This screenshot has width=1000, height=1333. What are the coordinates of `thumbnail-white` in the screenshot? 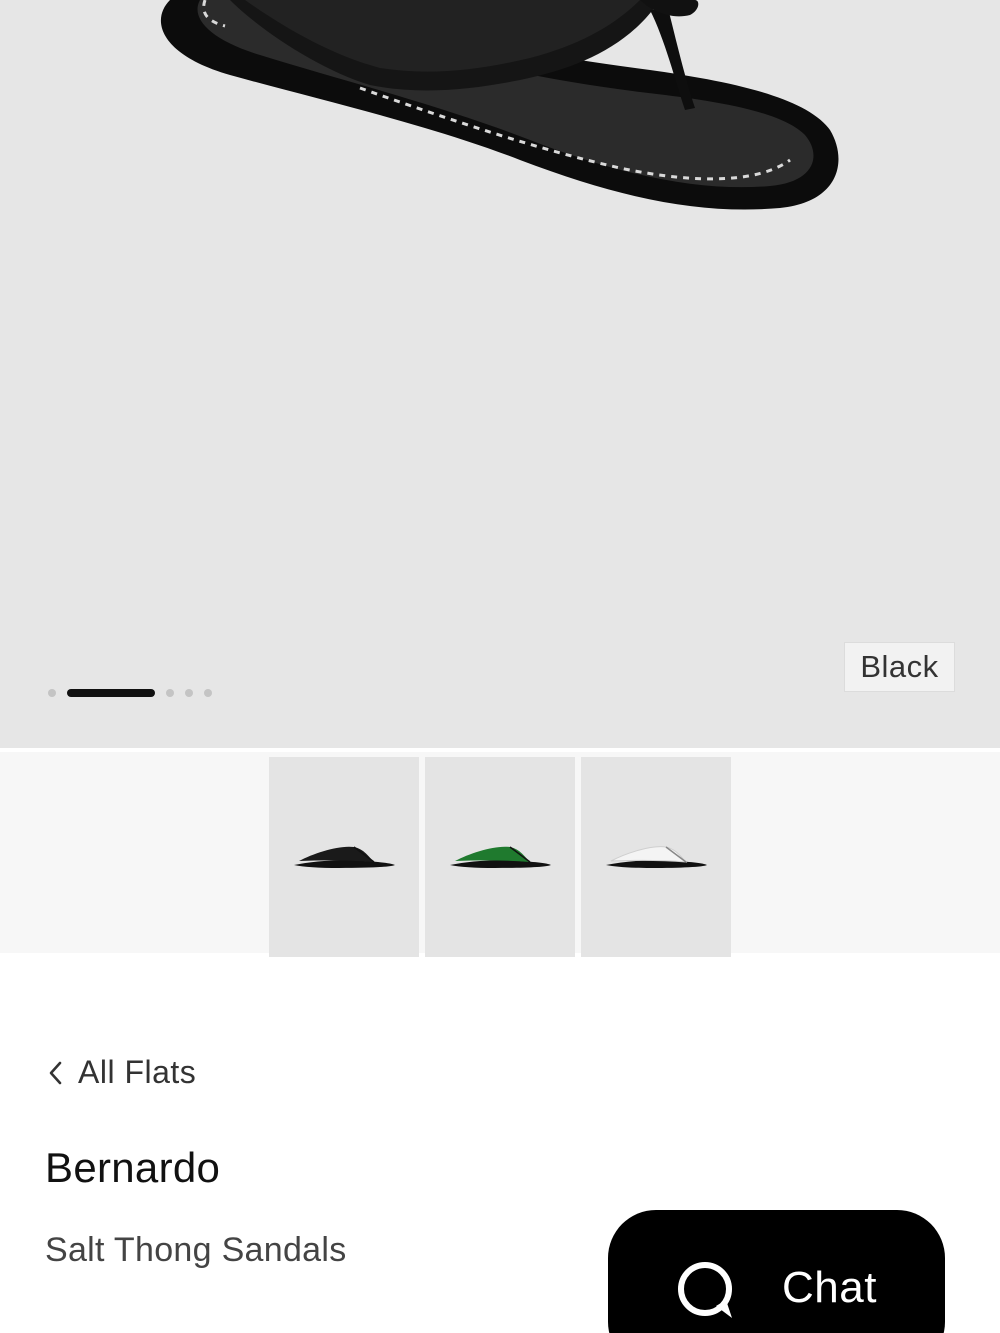 It's located at (656, 857).